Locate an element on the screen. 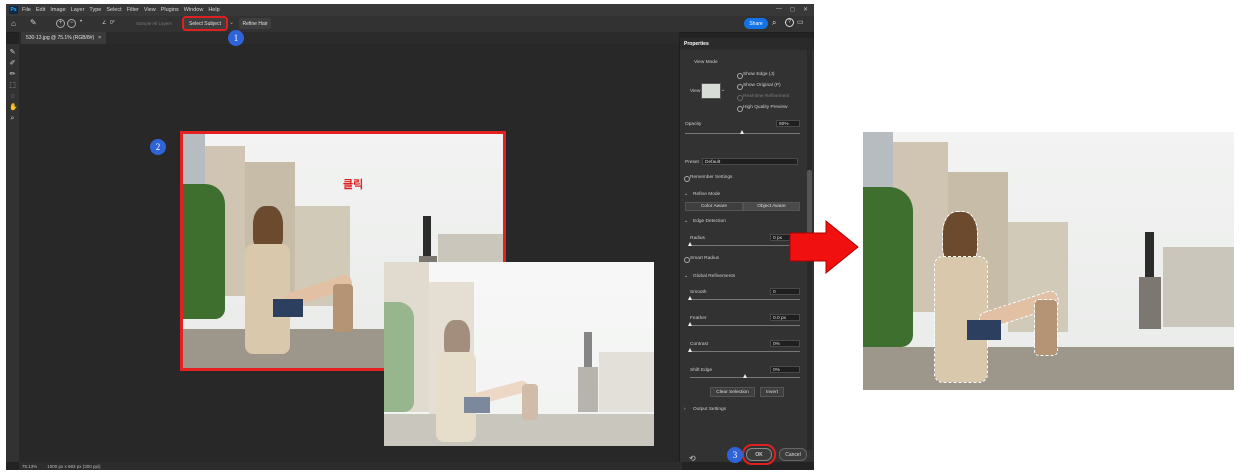  opacity-slider-knob is located at coordinates (742, 132).